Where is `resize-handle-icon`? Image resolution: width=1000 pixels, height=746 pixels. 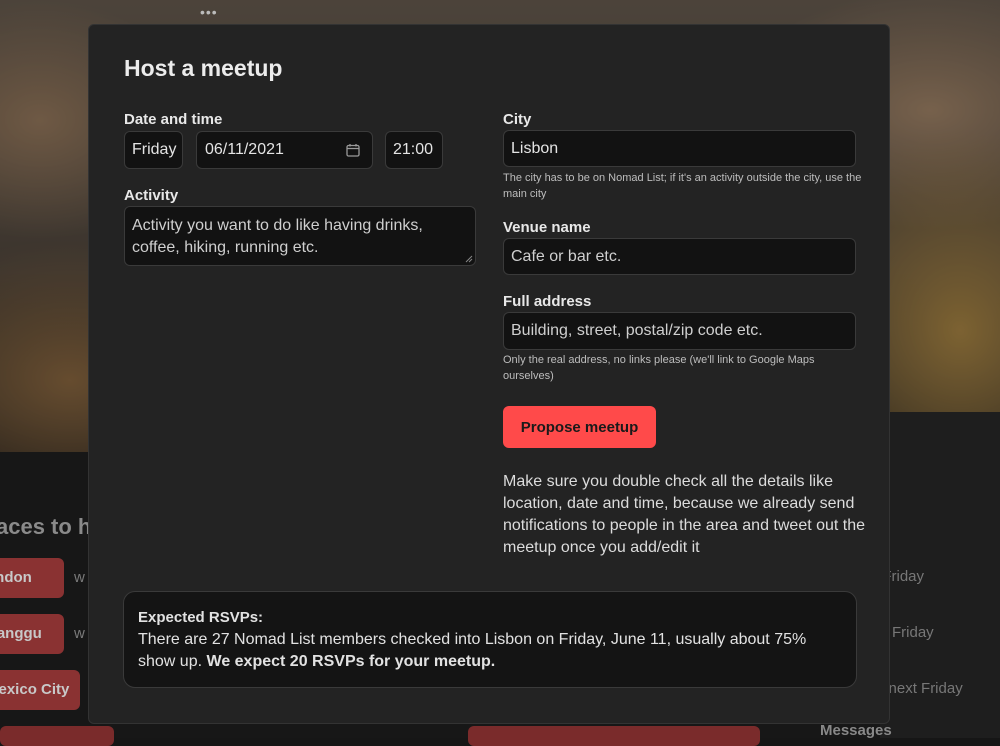
resize-handle-icon is located at coordinates (469, 259).